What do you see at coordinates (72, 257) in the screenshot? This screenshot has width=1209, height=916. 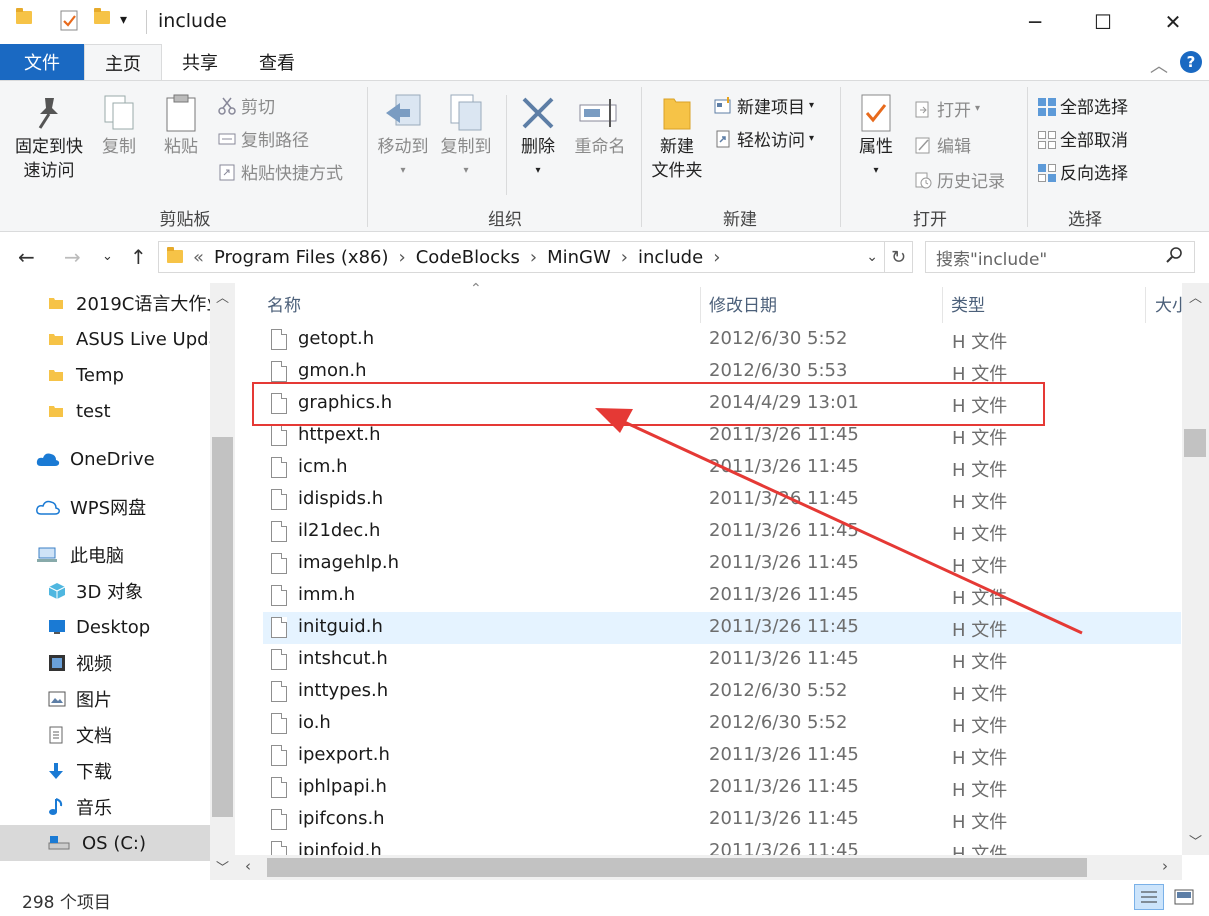 I see `forward-arrow-icon: →` at bounding box center [72, 257].